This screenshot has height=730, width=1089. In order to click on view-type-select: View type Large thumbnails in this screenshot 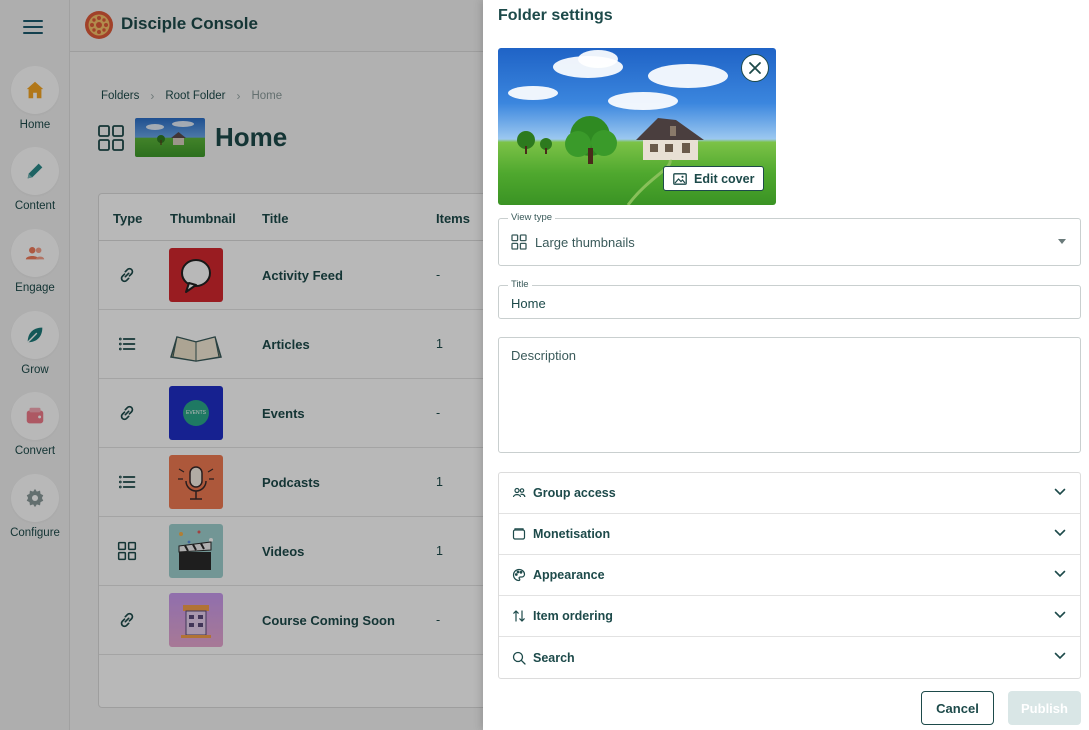, I will do `click(789, 239)`.